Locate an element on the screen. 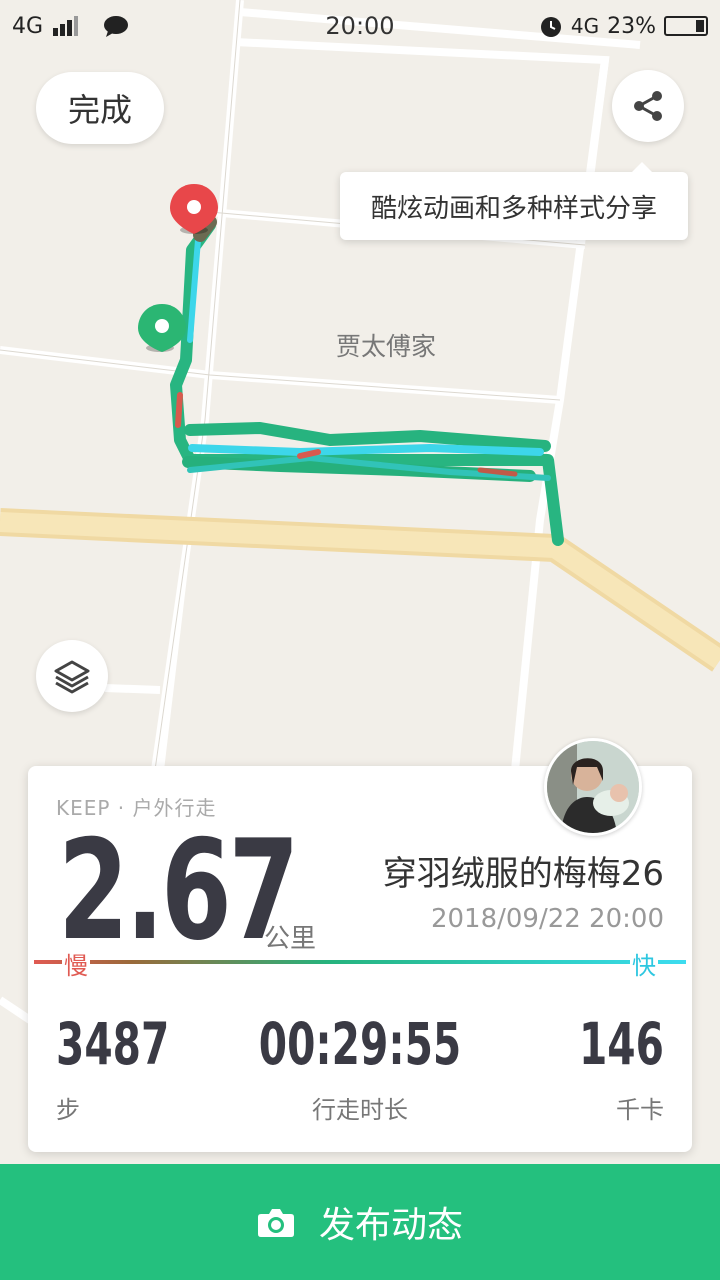 This screenshot has width=720, height=1280. battery-percent: 23% is located at coordinates (631, 26).